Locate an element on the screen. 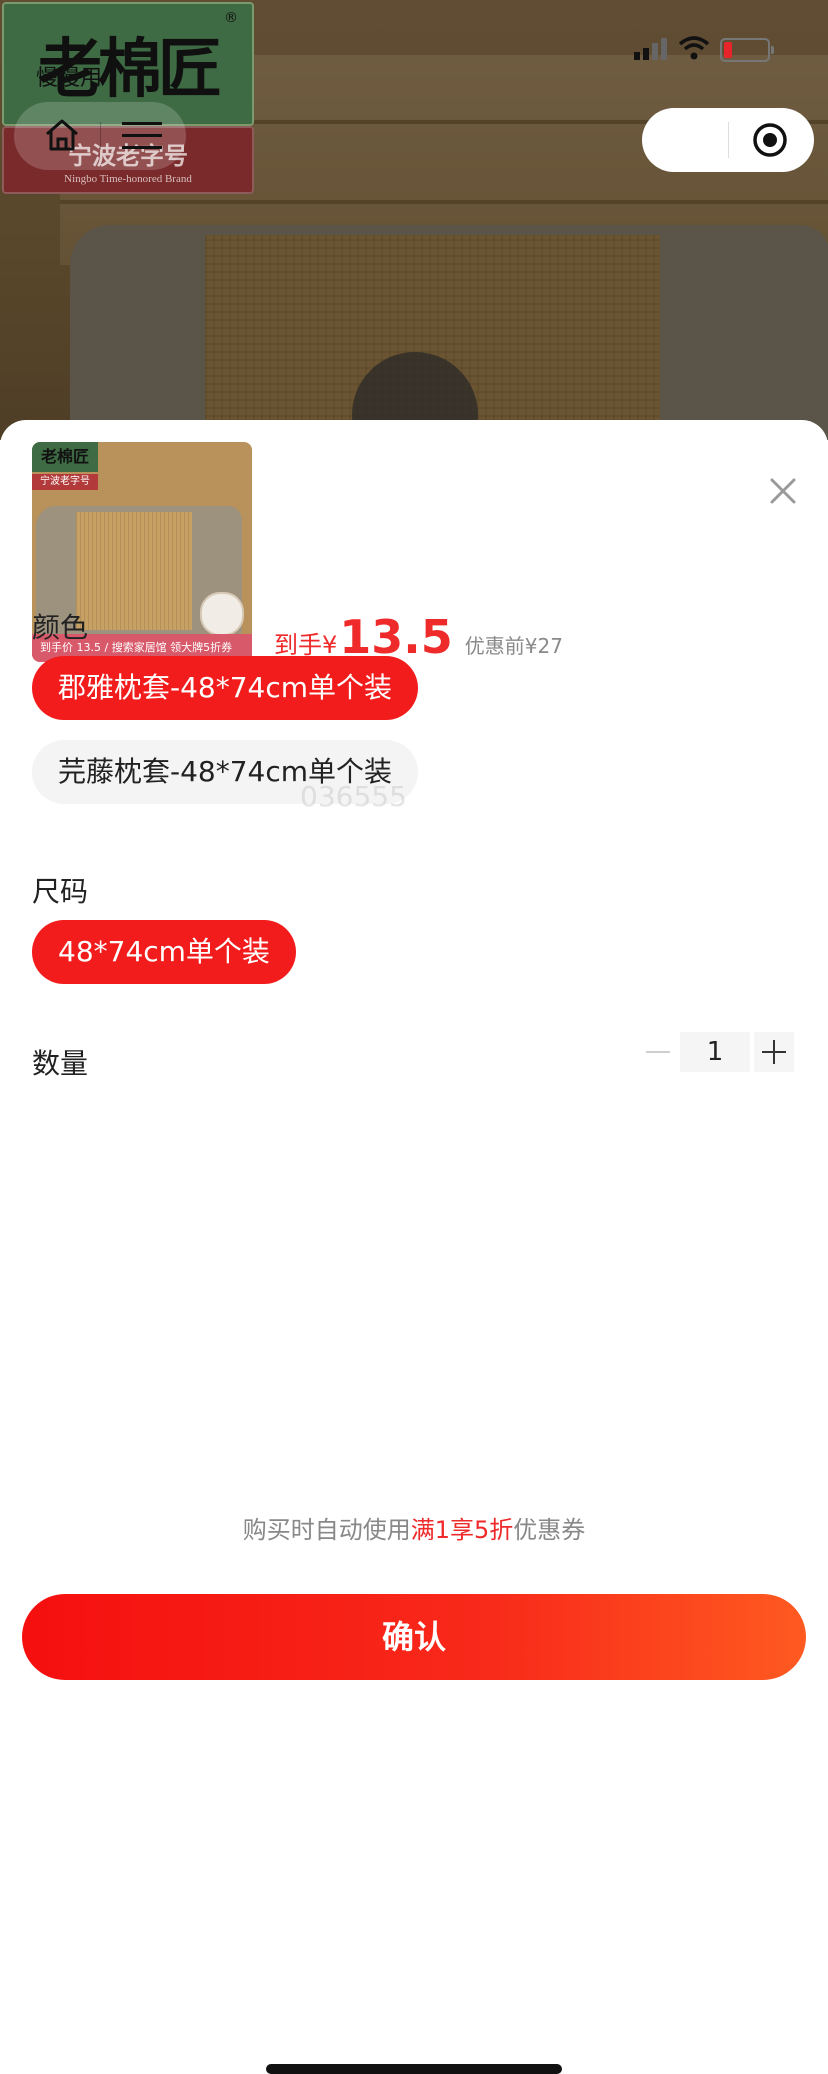 The height and width of the screenshot is (2074, 828). battery-level is located at coordinates (728, 50).